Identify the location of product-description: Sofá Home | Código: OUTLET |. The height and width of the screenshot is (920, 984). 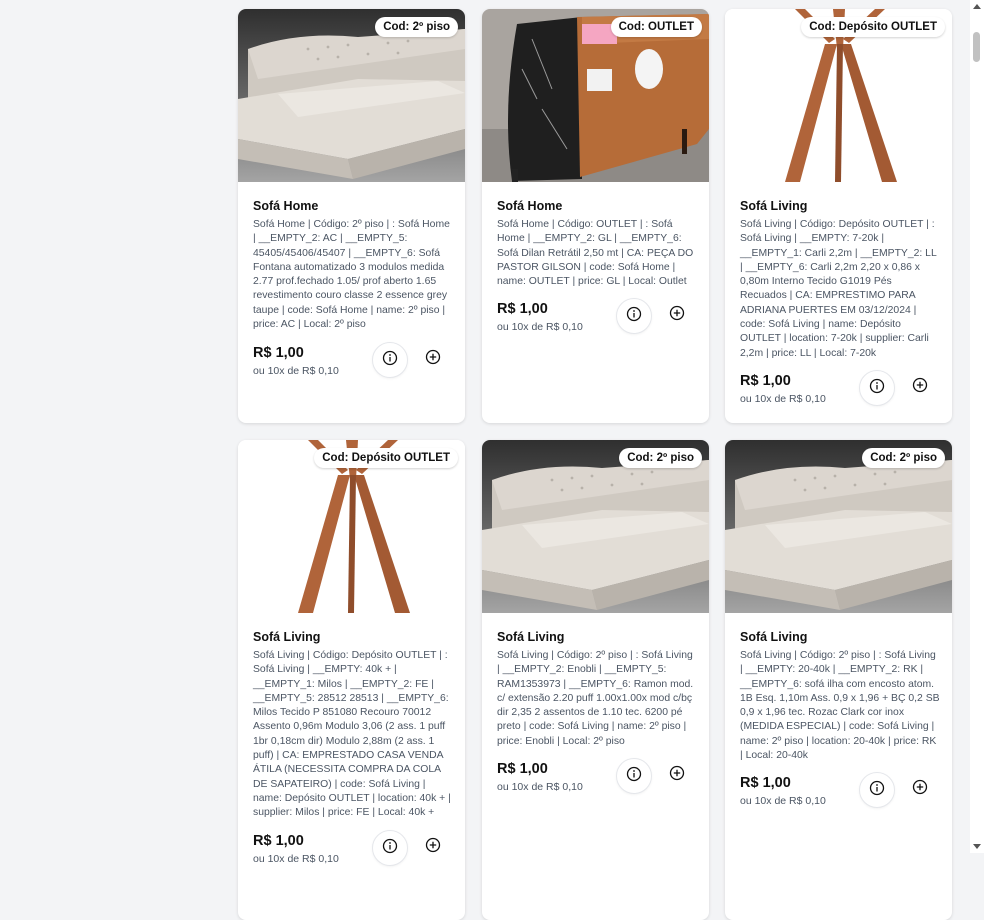
(595, 253).